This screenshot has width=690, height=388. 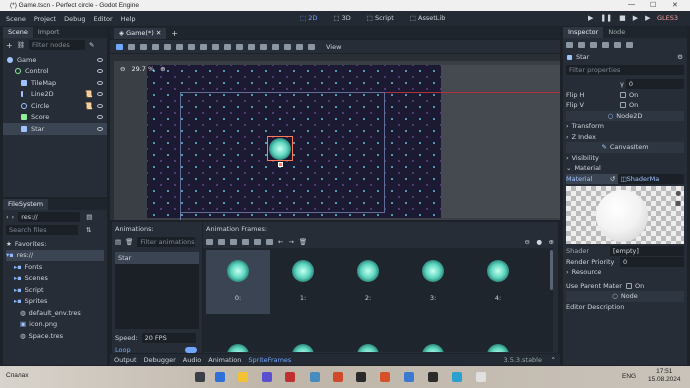 What do you see at coordinates (625, 296) in the screenshot?
I see `section-node: ○ Node` at bounding box center [625, 296].